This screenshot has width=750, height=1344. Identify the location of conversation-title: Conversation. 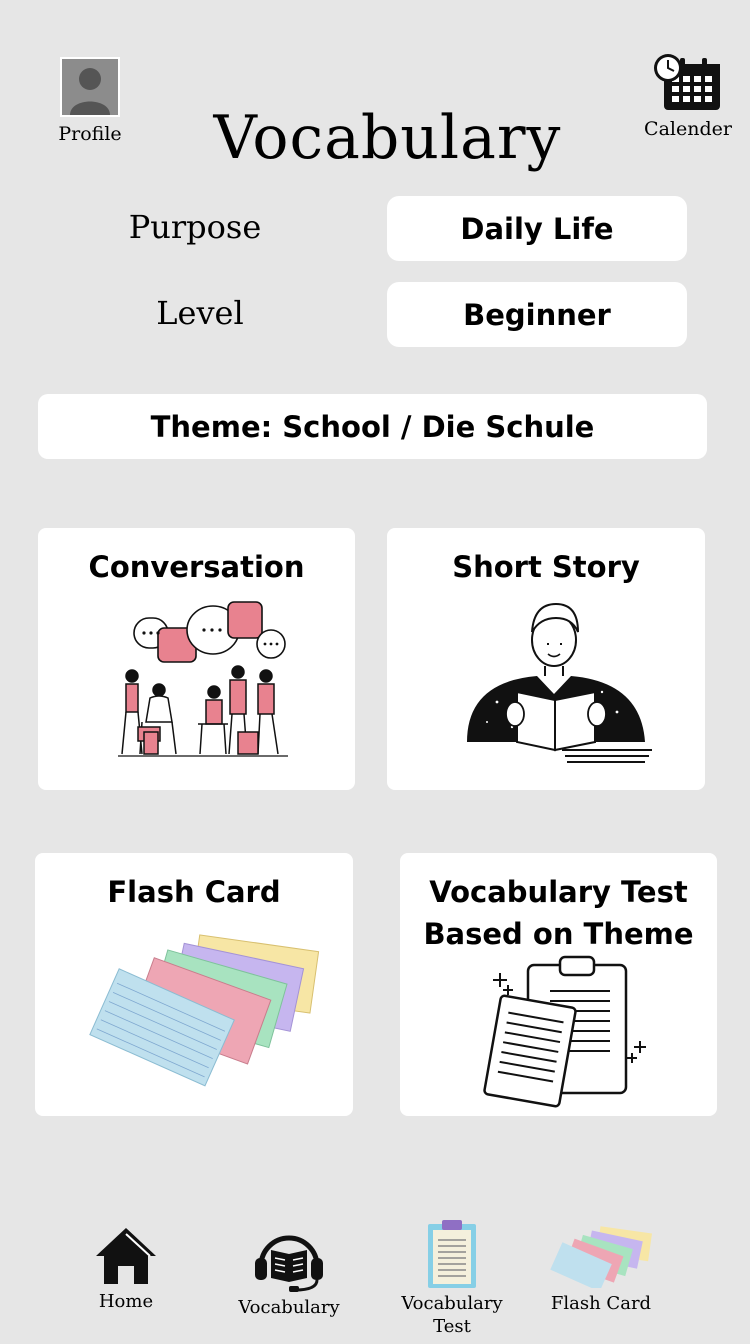
(196, 567).